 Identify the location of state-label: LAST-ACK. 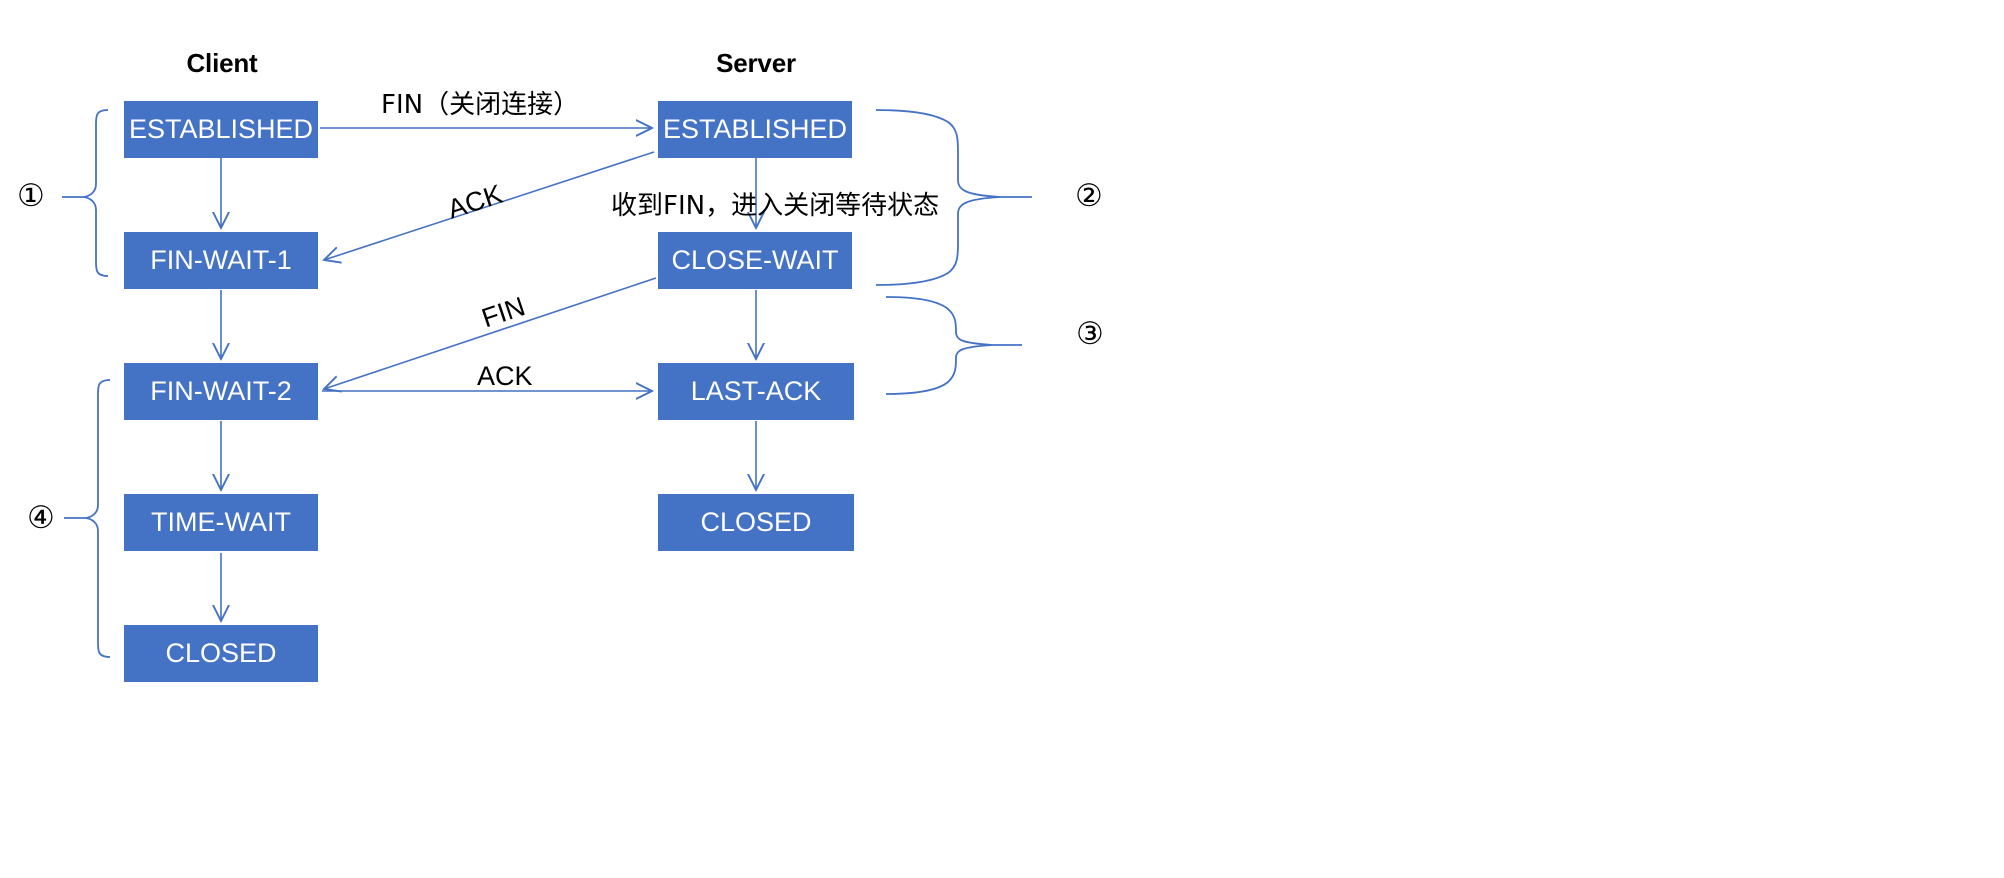
(756, 391).